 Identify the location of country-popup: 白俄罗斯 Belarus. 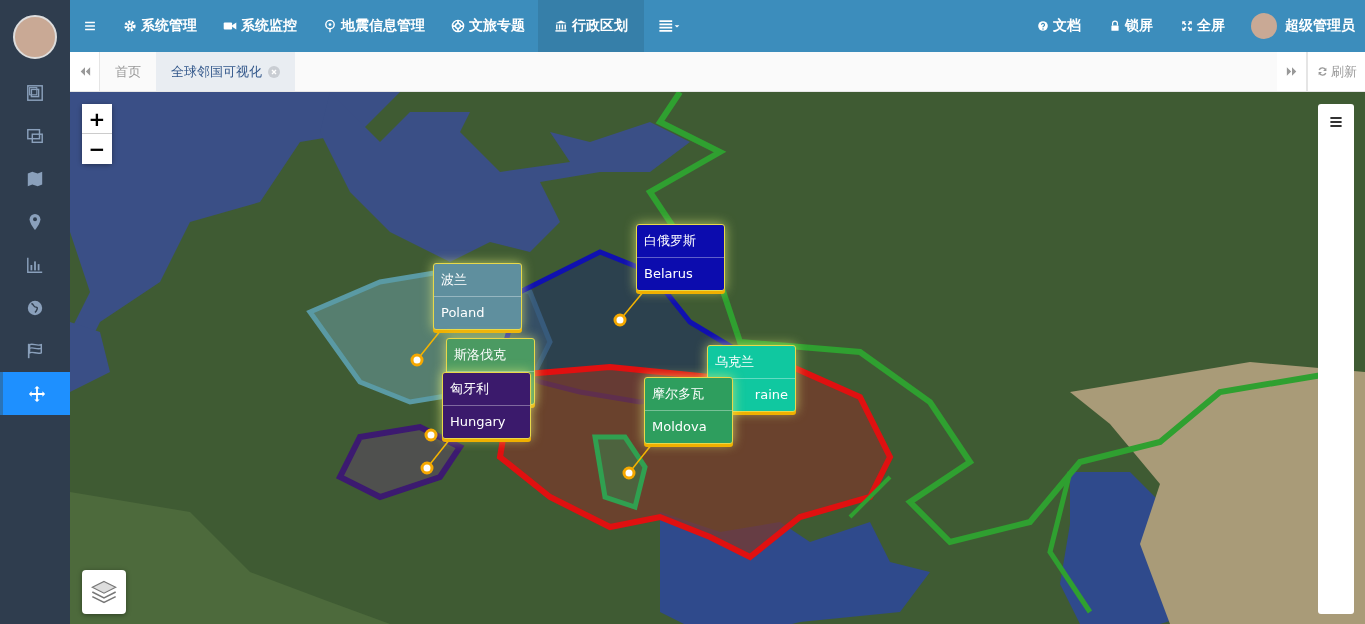
(680, 257).